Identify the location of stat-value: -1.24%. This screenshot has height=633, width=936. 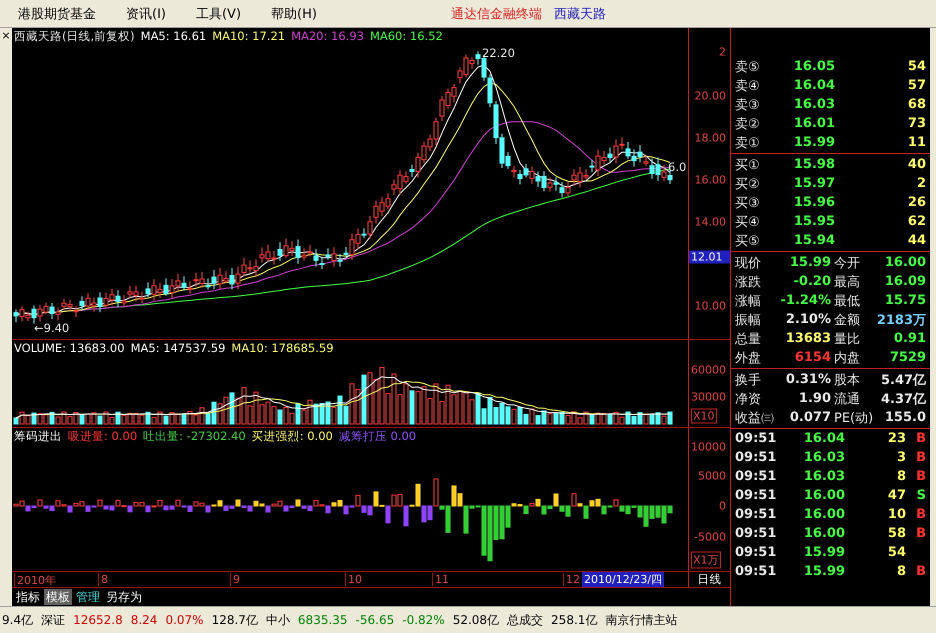
(805, 300).